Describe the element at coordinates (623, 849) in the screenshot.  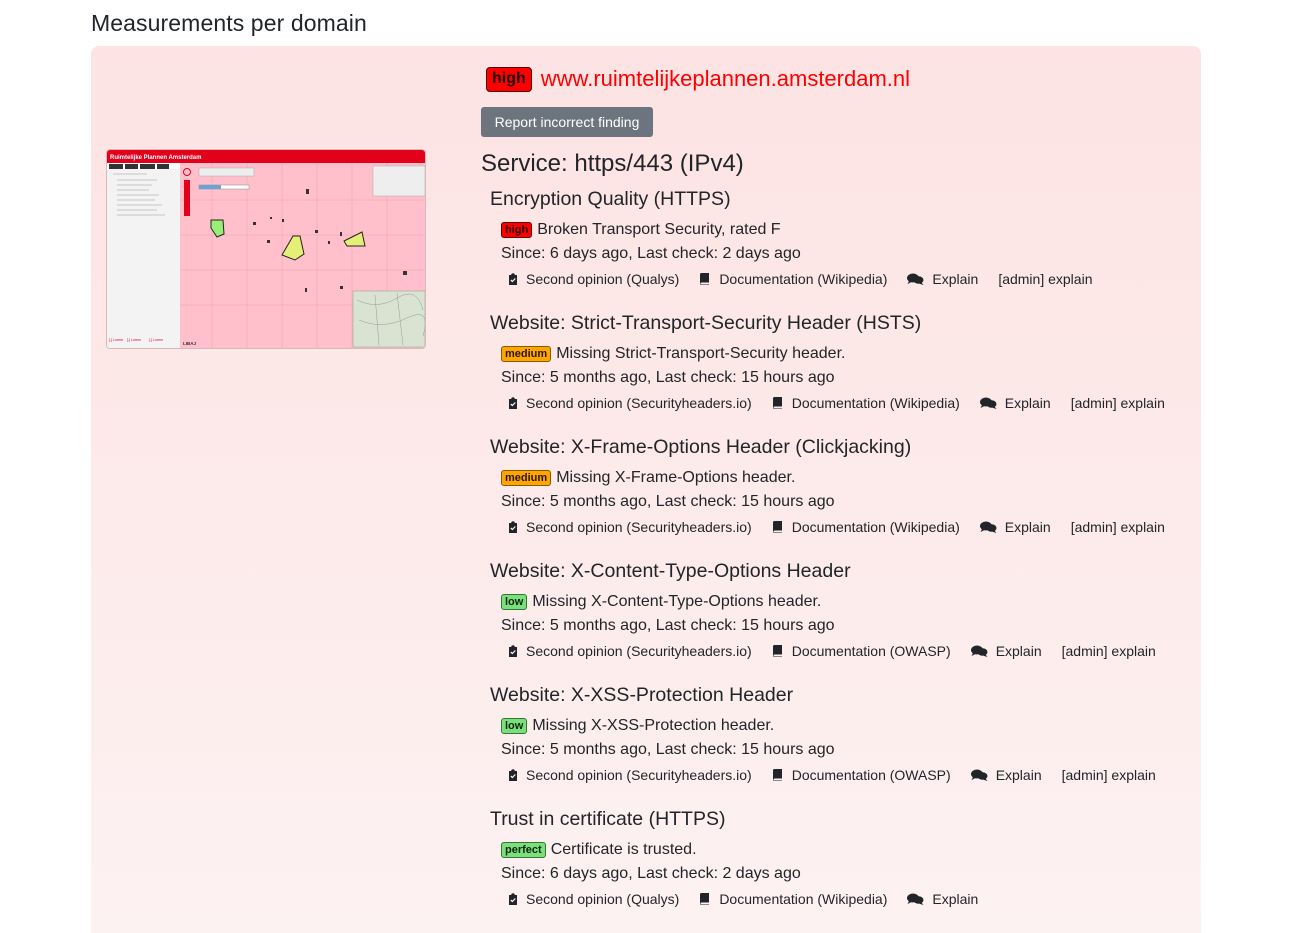
I see `finding-status-text: Certificate is trusted.` at that location.